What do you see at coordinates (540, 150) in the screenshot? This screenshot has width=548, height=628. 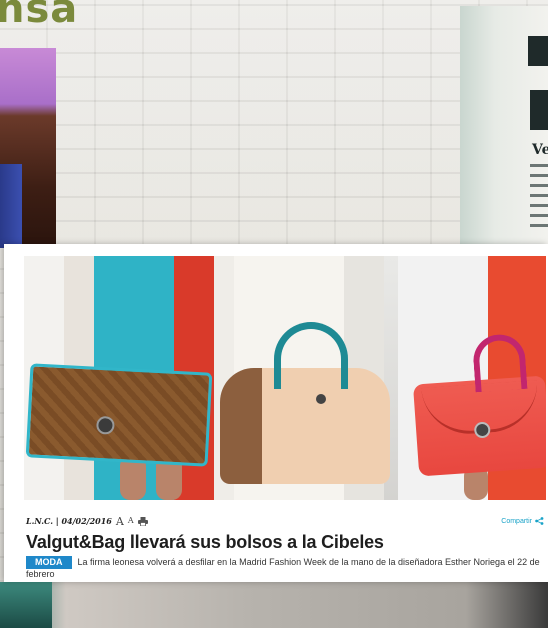 I see `newspaper-subheading: Ve` at bounding box center [540, 150].